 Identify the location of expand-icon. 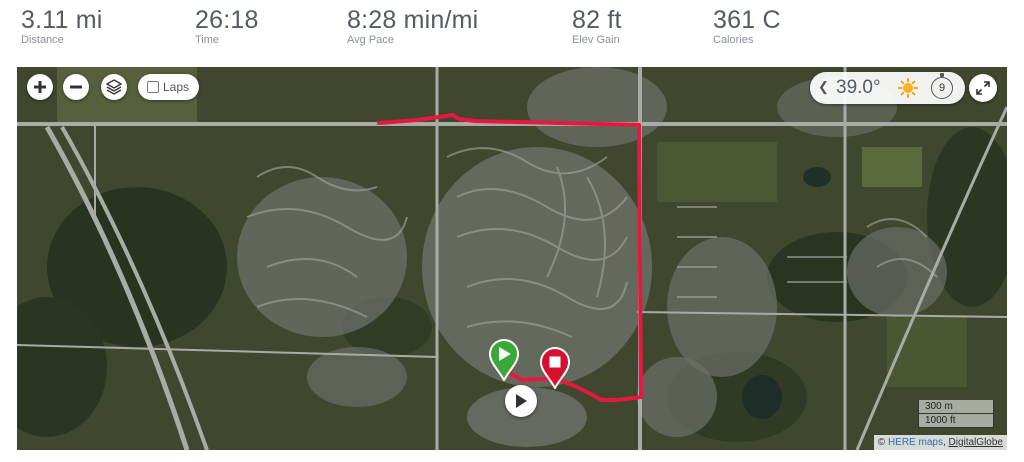
(983, 88).